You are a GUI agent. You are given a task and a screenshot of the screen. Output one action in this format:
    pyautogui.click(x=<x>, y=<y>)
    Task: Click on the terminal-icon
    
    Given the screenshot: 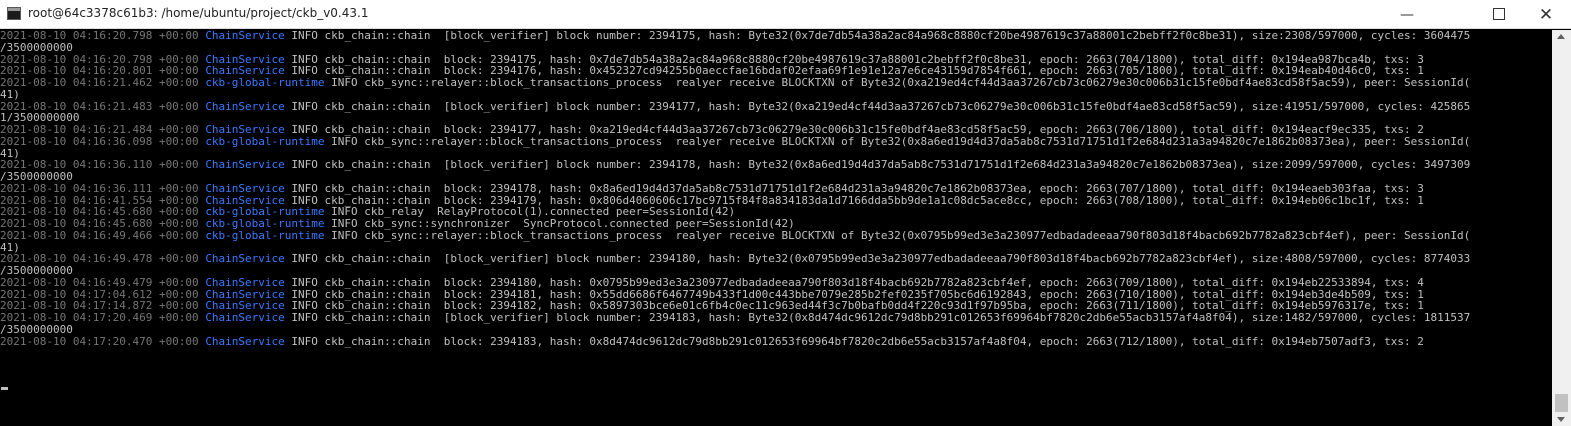 What is the action you would take?
    pyautogui.click(x=14, y=13)
    